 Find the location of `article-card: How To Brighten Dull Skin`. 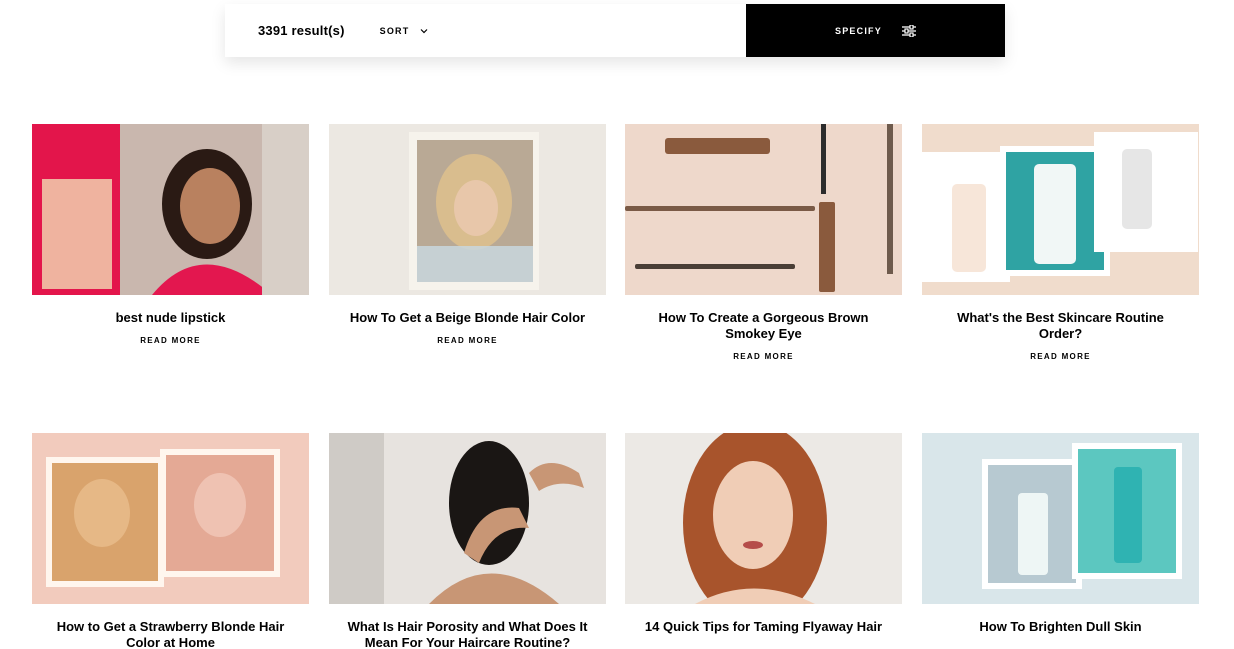

article-card: How To Brighten Dull Skin is located at coordinates (1060, 534).